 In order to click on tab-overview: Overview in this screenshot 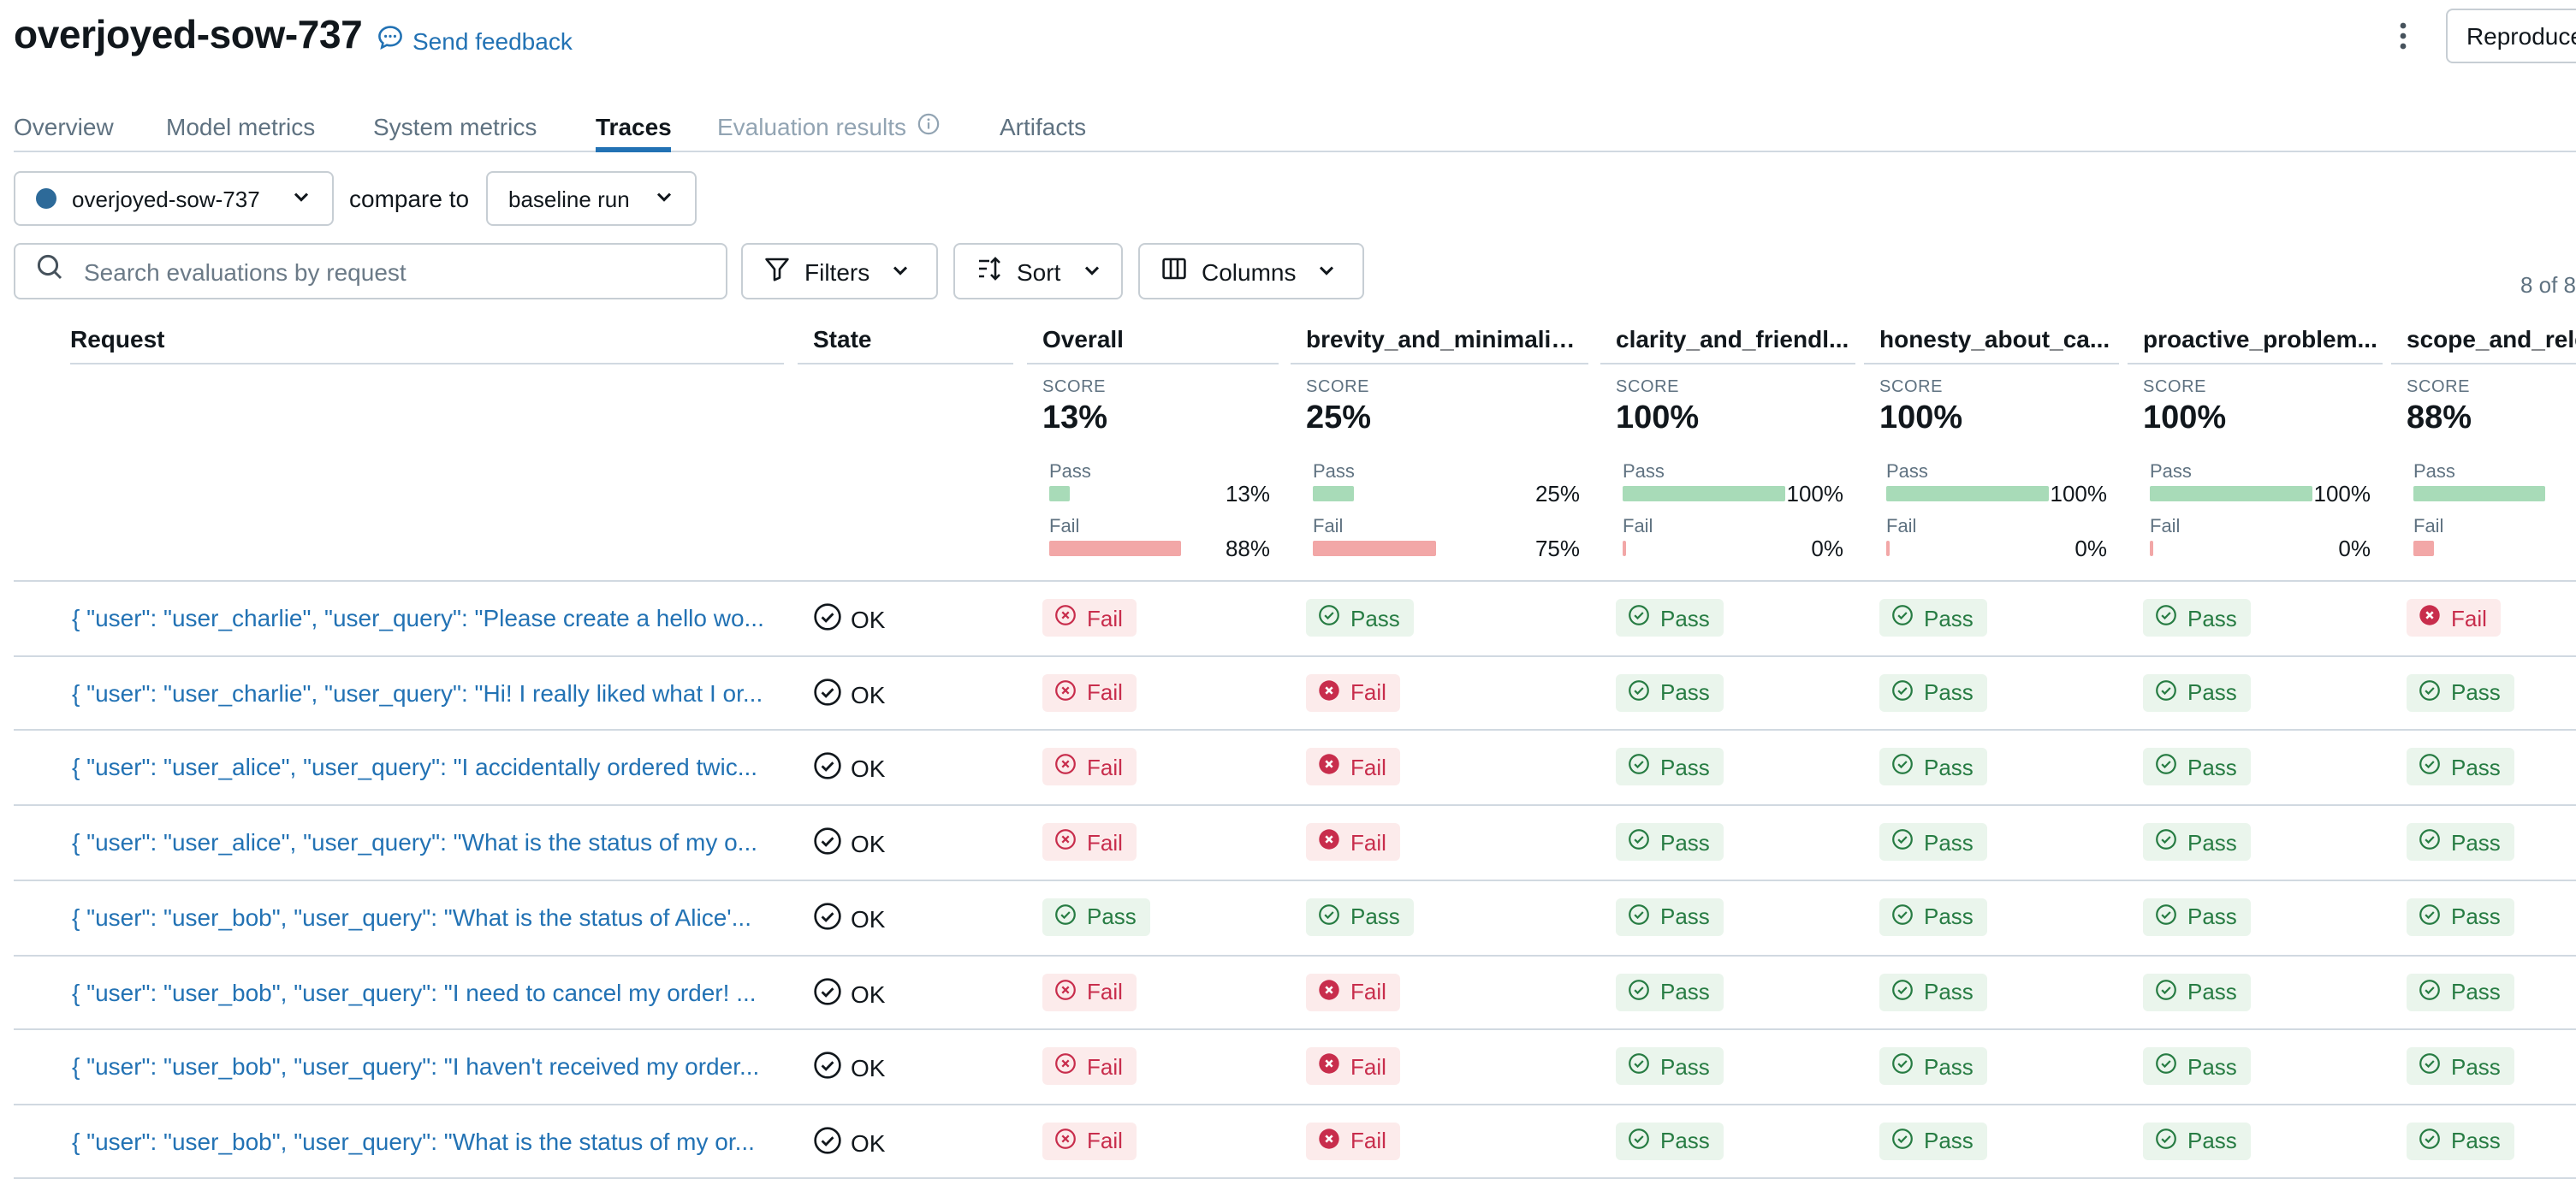, I will do `click(64, 126)`.